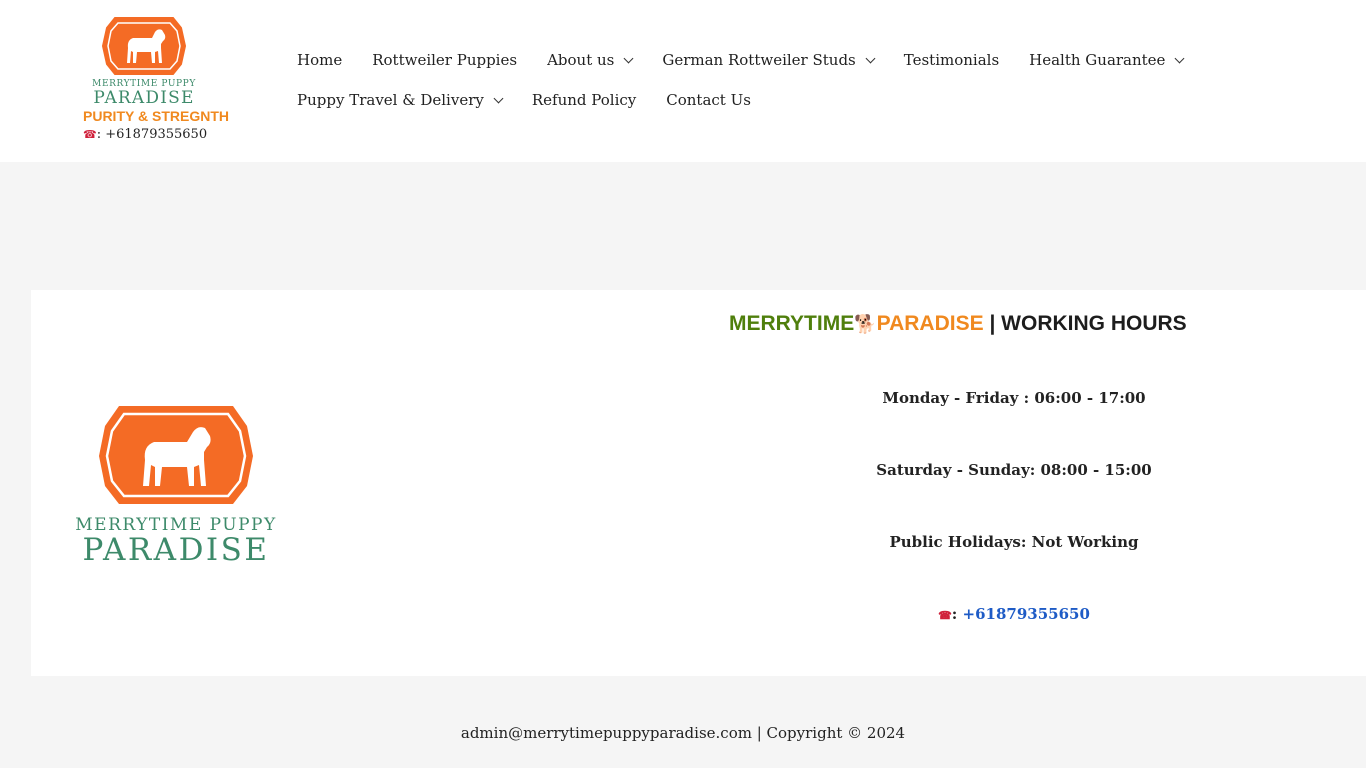  I want to click on nav-item-puppy-travel-delivery: Puppy Travel & Delivery, so click(400, 100).